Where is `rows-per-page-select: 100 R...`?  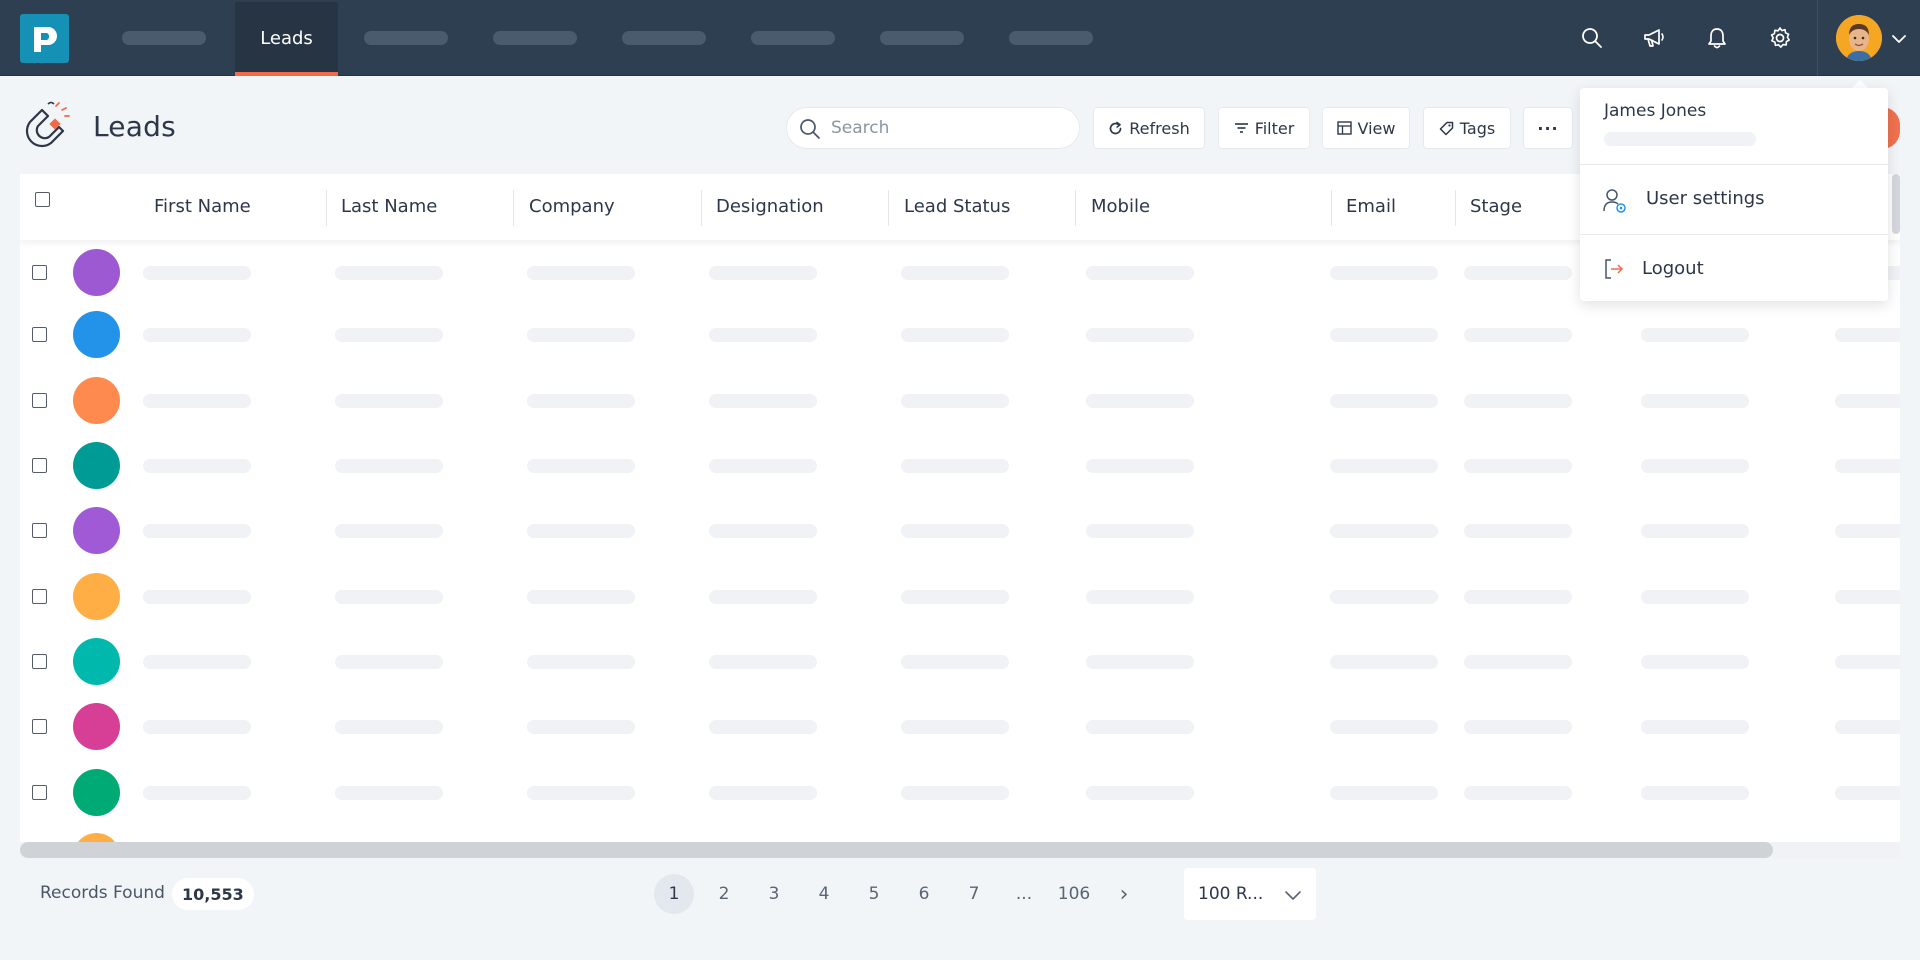 rows-per-page-select: 100 R... is located at coordinates (1250, 894).